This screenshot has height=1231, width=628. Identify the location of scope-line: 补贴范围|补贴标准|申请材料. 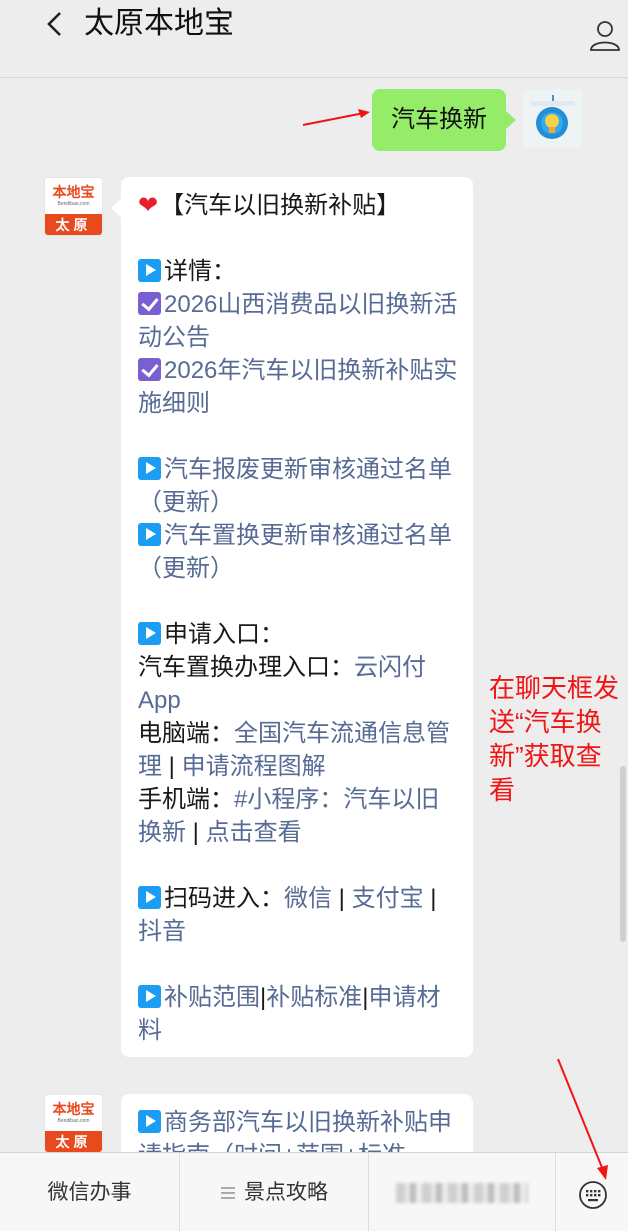
(298, 1014).